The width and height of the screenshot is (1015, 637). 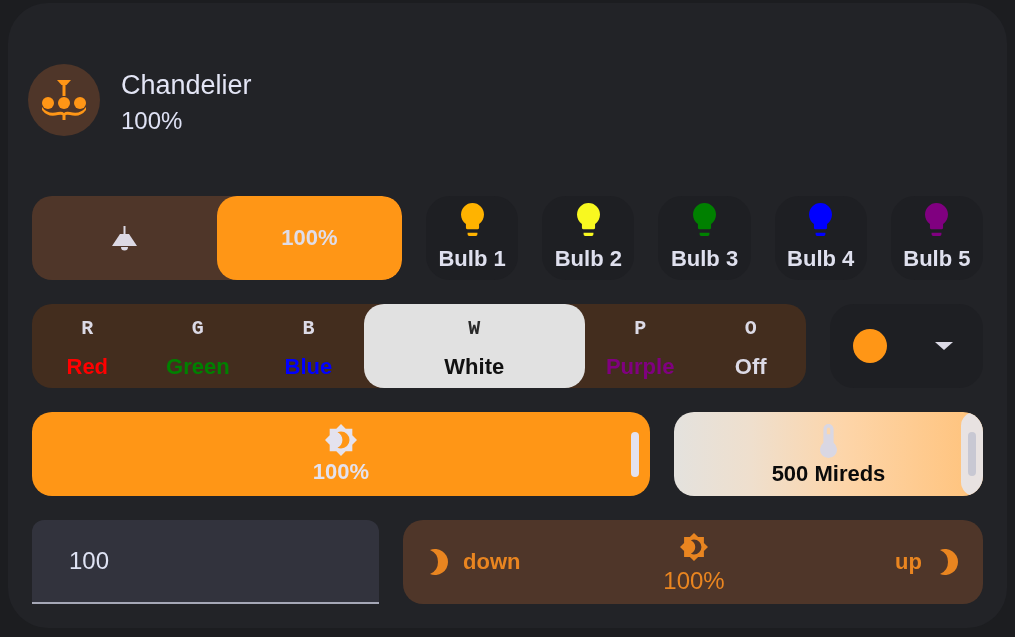 What do you see at coordinates (936, 238) in the screenshot?
I see `bulb-button: Bulb 5` at bounding box center [936, 238].